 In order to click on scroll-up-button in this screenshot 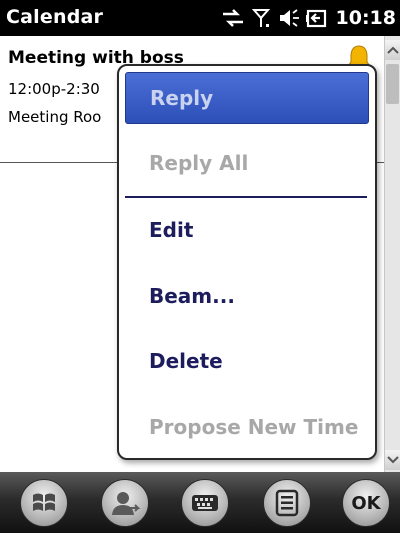, I will do `click(392, 50)`.